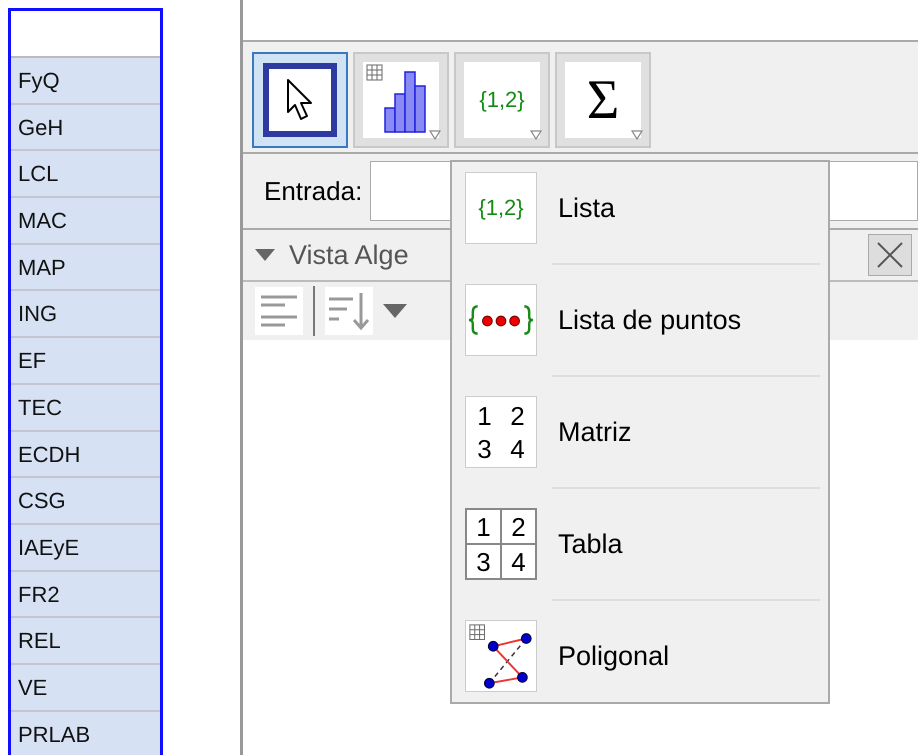 This screenshot has width=918, height=755. What do you see at coordinates (501, 320) in the screenshot?
I see `point-list-icon` at bounding box center [501, 320].